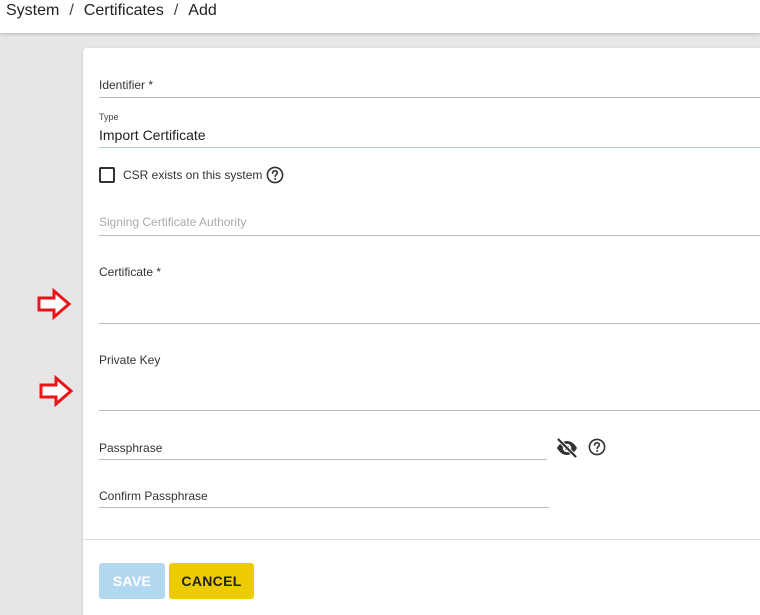  I want to click on type-underline, so click(429, 147).